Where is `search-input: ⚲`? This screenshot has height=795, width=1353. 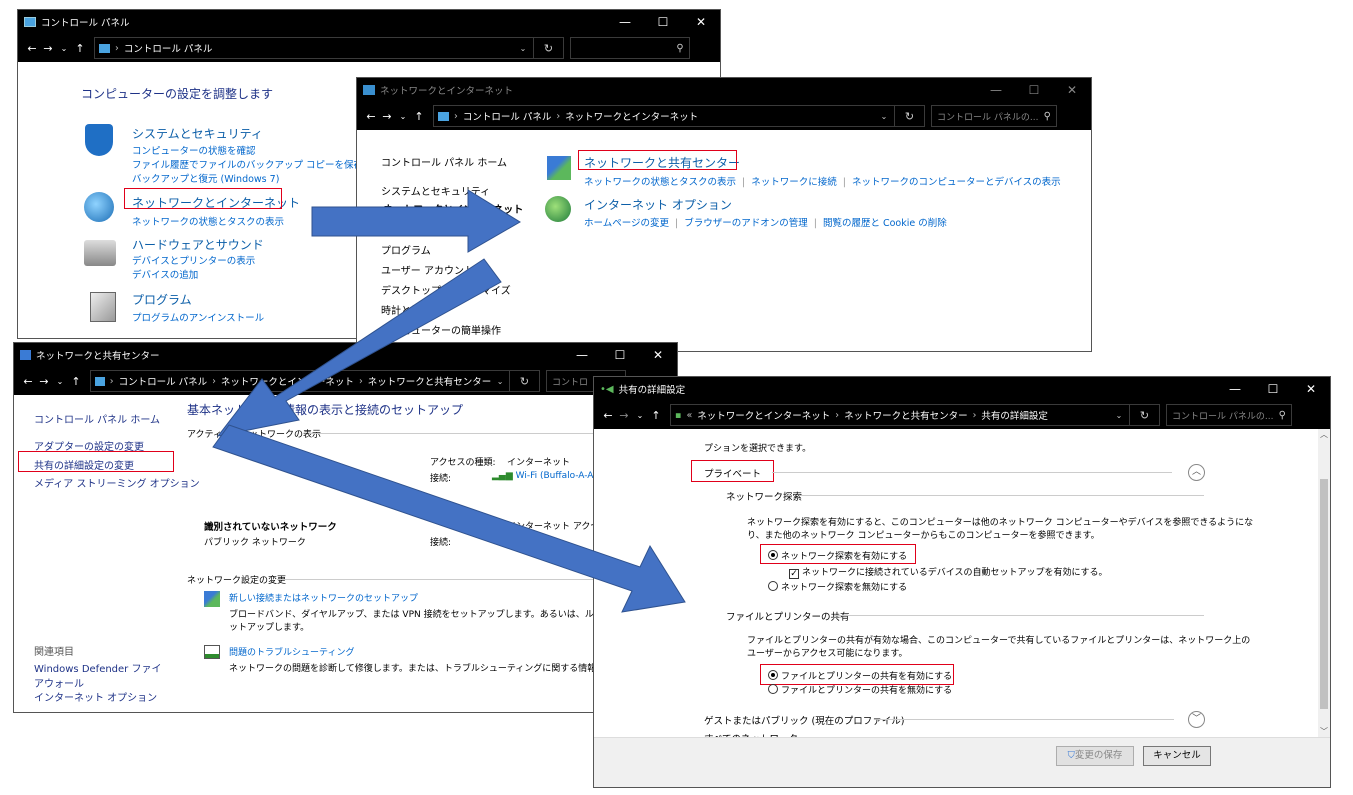 search-input: ⚲ is located at coordinates (630, 48).